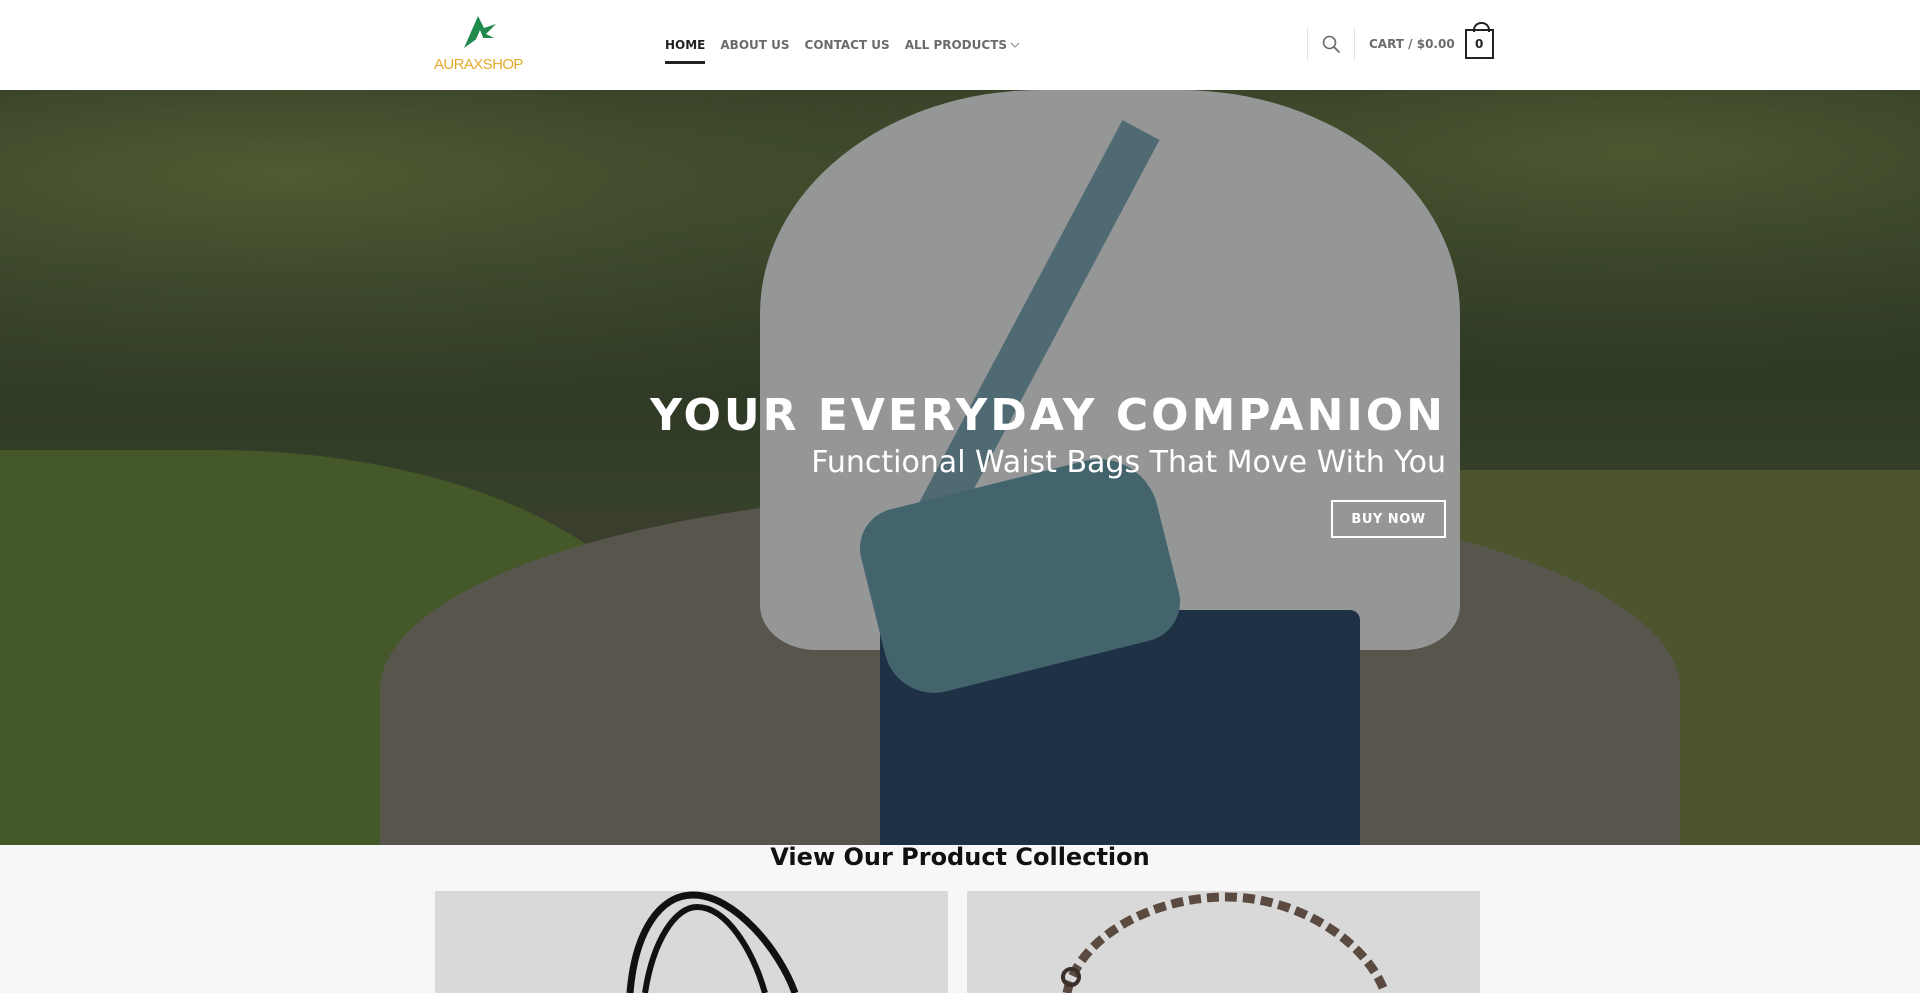  I want to click on nav-item-about-us-label: ABOUT US, so click(755, 45).